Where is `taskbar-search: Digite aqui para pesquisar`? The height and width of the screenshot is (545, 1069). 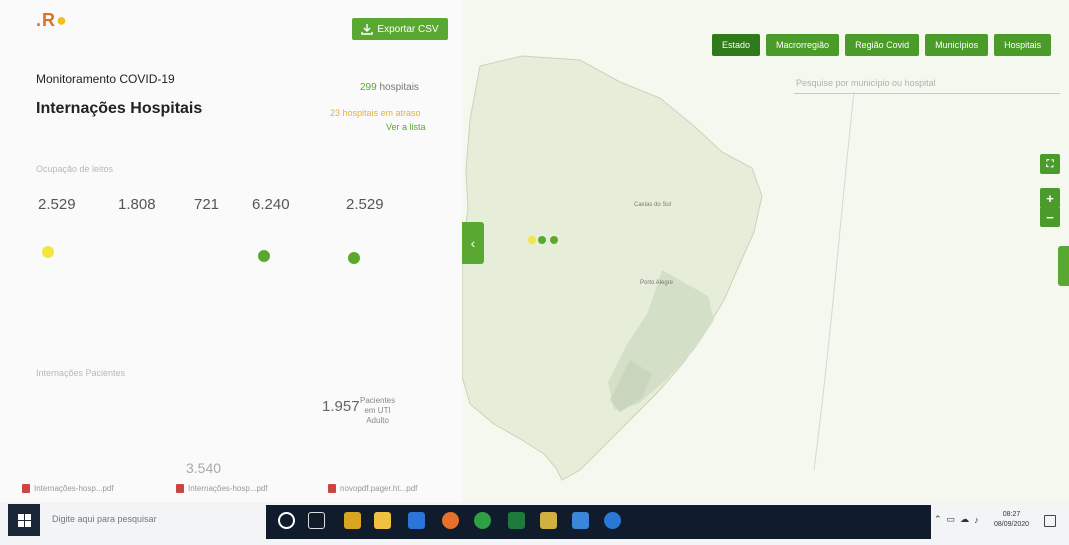
taskbar-search: Digite aqui para pesquisar is located at coordinates (154, 520).